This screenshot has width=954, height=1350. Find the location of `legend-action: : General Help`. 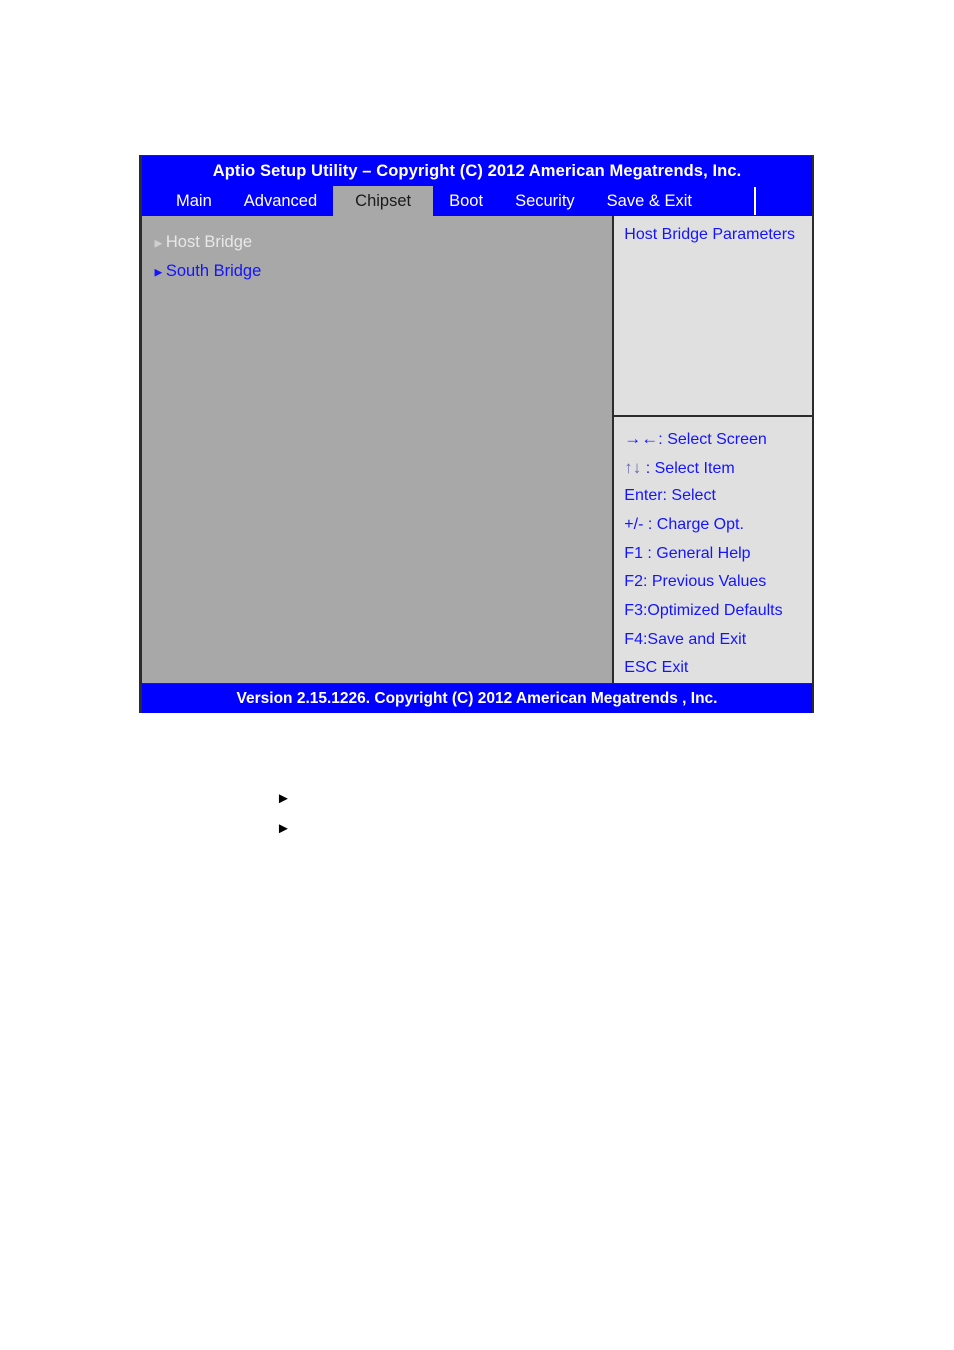

legend-action: : General Help is located at coordinates (696, 553).